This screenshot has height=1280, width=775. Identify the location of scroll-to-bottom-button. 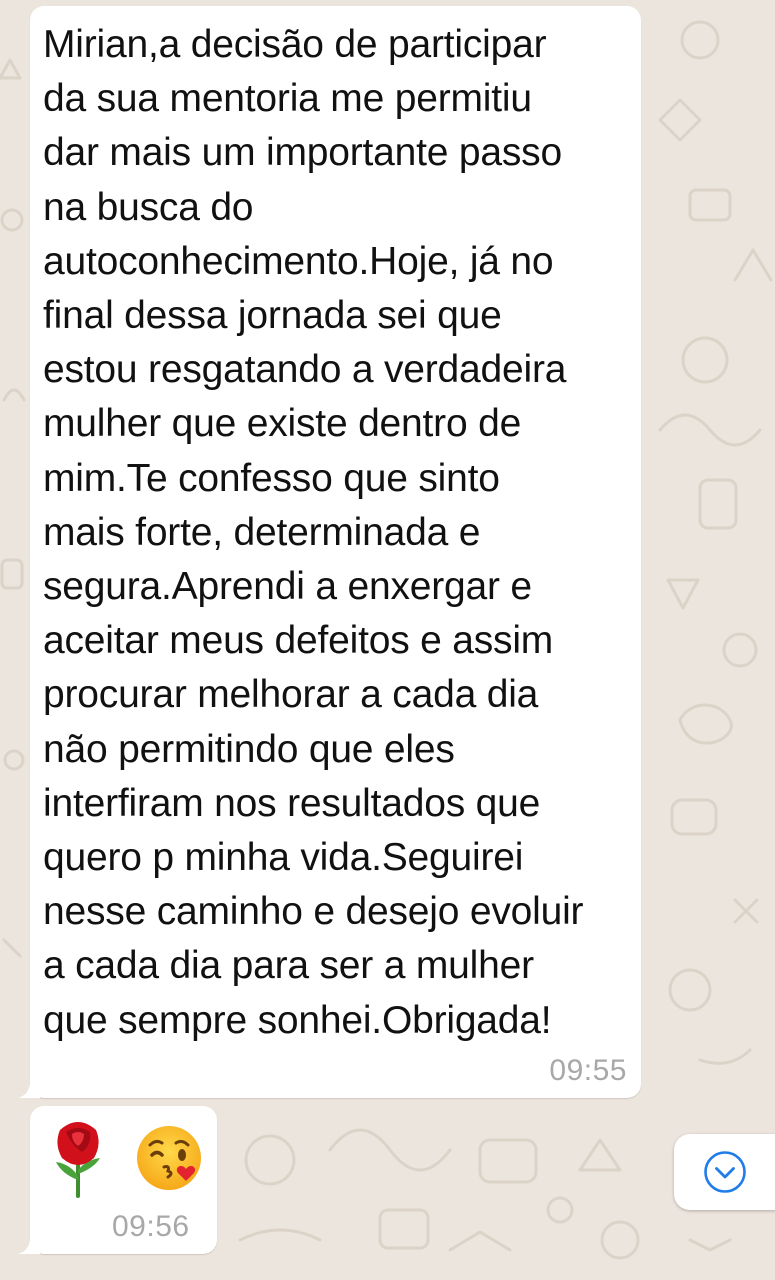
(724, 1172).